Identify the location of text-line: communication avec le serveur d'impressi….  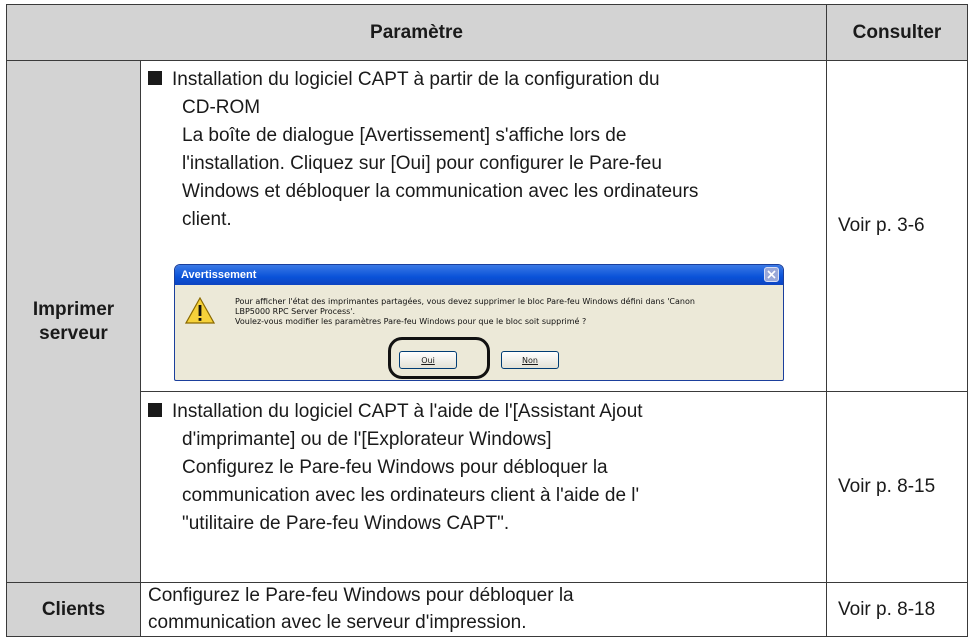
(337, 622).